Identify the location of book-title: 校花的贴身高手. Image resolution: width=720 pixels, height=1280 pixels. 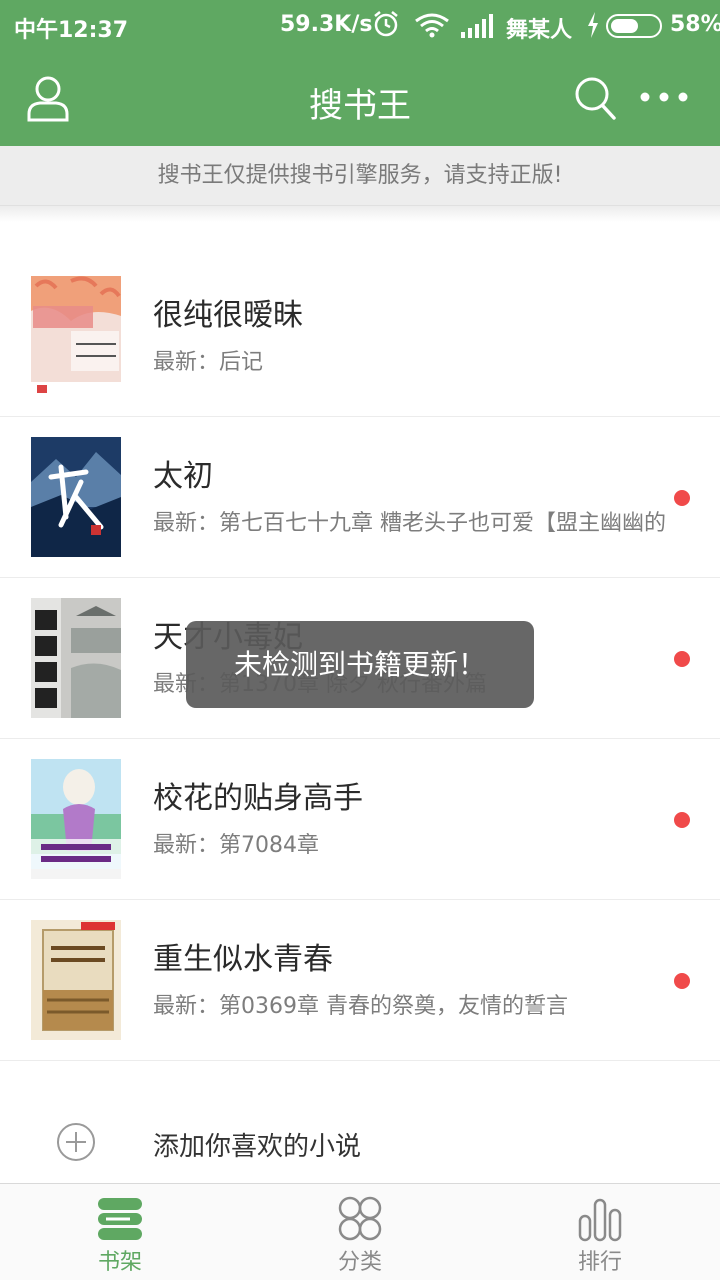
(258, 798).